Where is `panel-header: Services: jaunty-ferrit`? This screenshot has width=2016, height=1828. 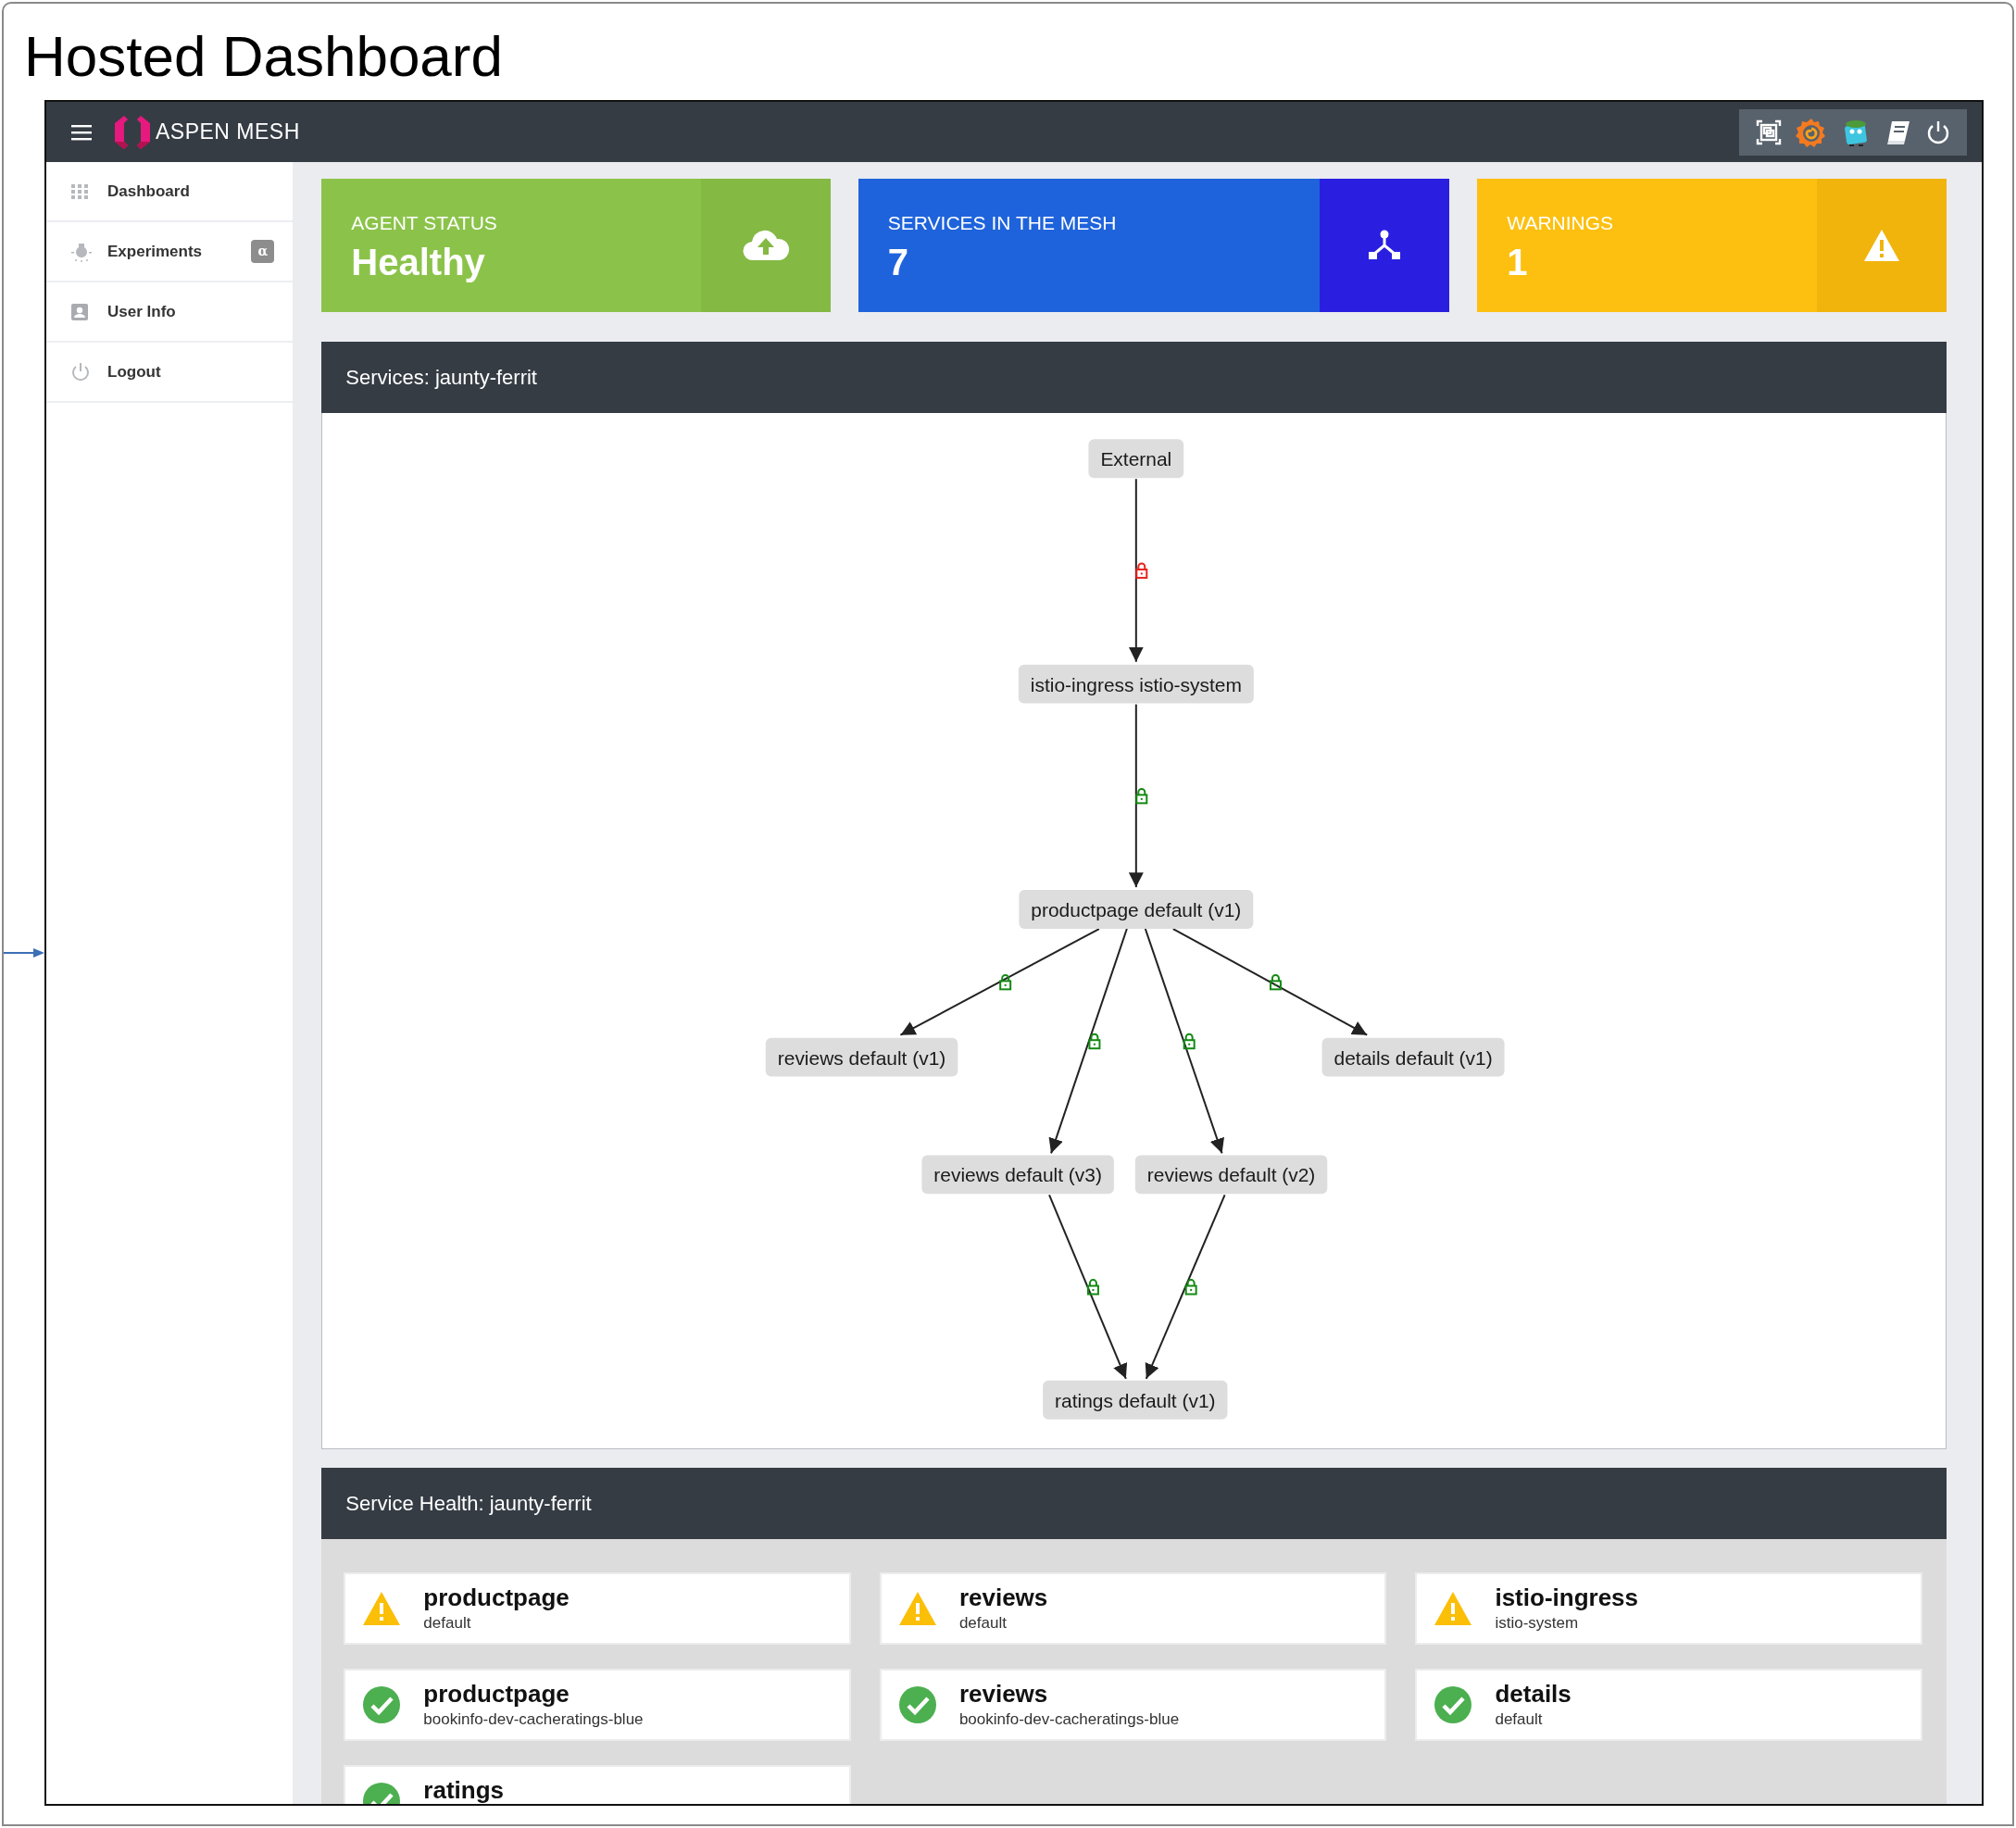 panel-header: Services: jaunty-ferrit is located at coordinates (1134, 377).